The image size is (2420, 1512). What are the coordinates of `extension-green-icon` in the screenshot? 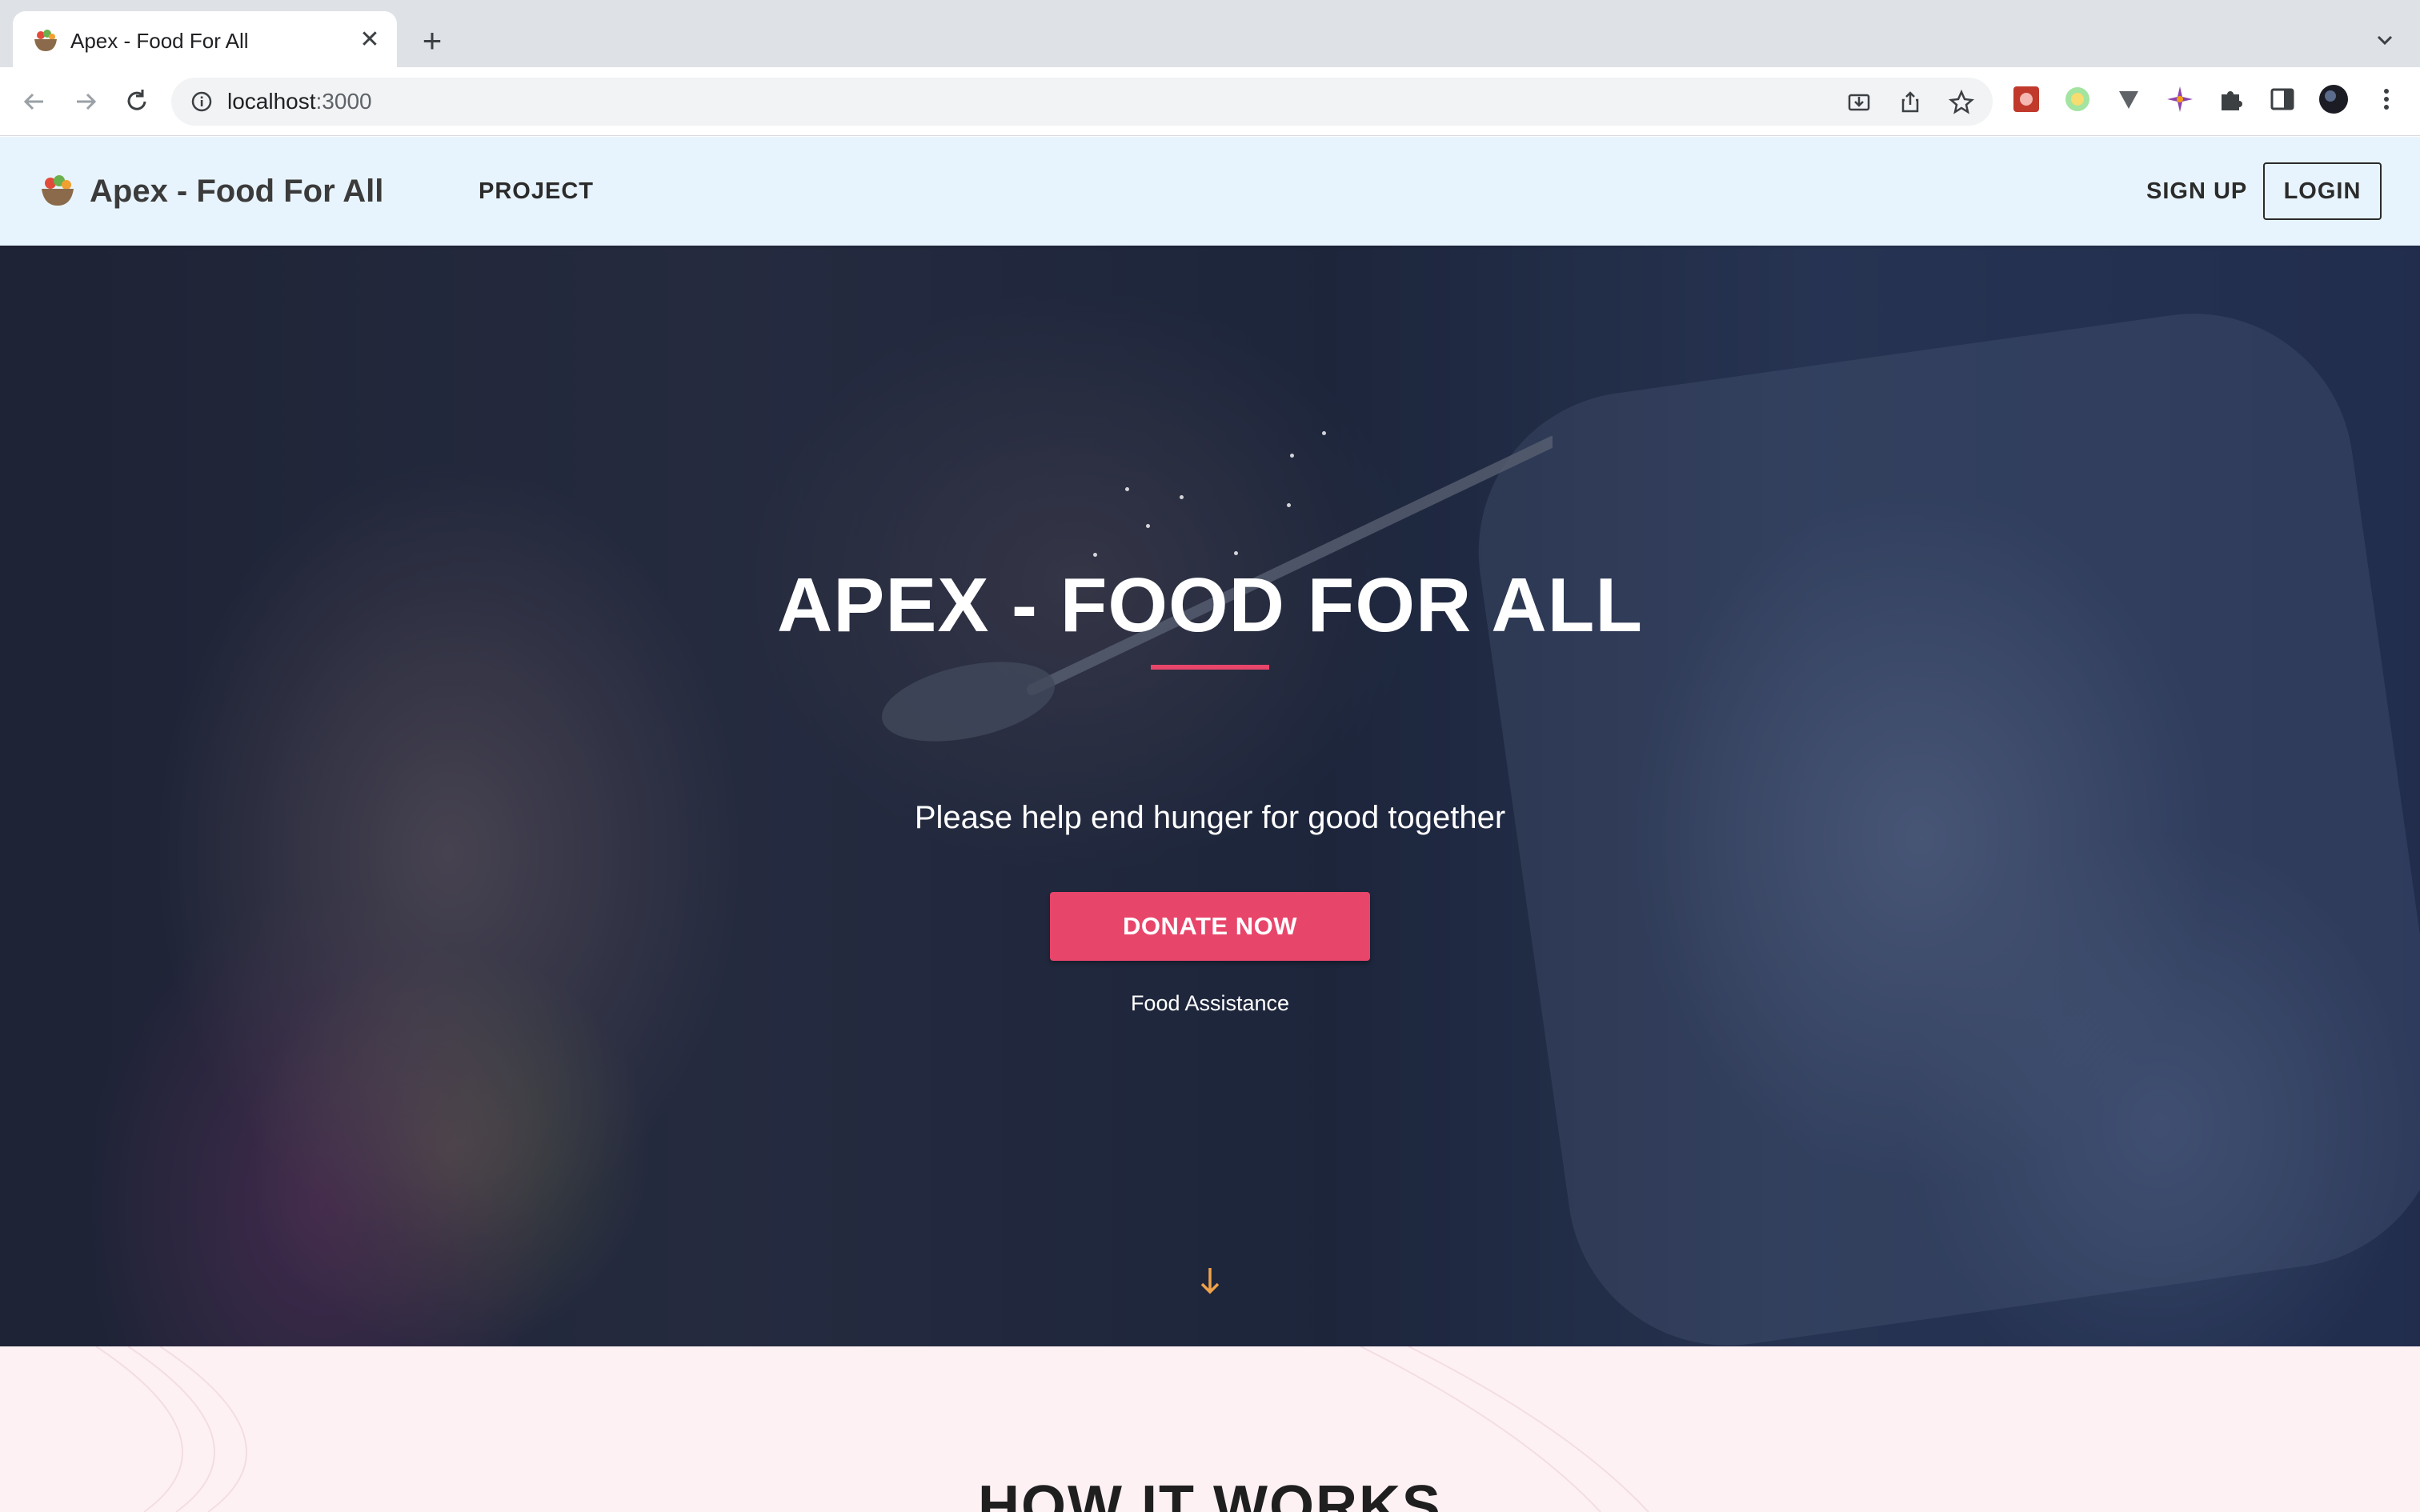 It's located at (2077, 99).